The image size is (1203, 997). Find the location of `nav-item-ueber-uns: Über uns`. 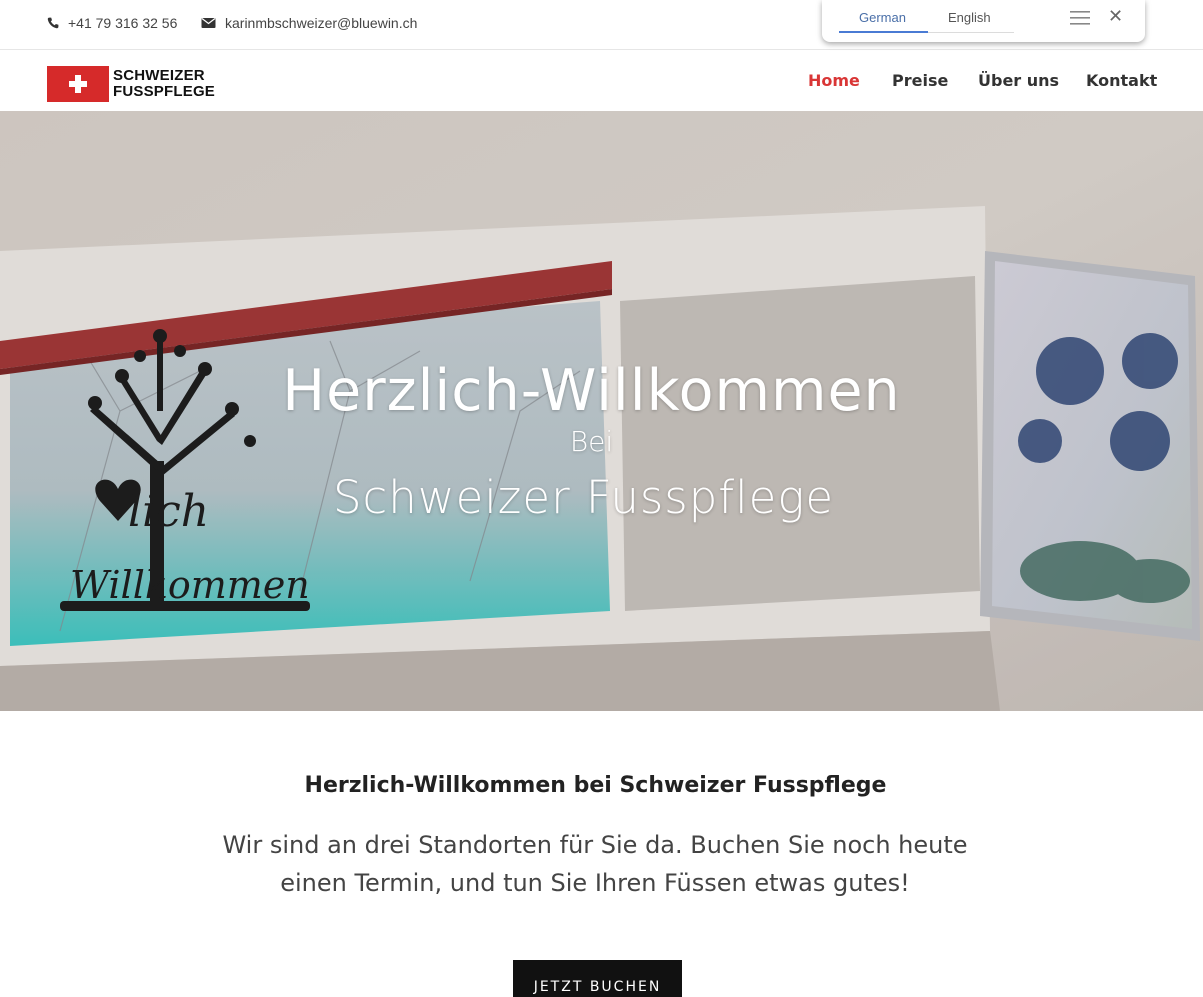

nav-item-ueber-uns: Über uns is located at coordinates (1018, 80).